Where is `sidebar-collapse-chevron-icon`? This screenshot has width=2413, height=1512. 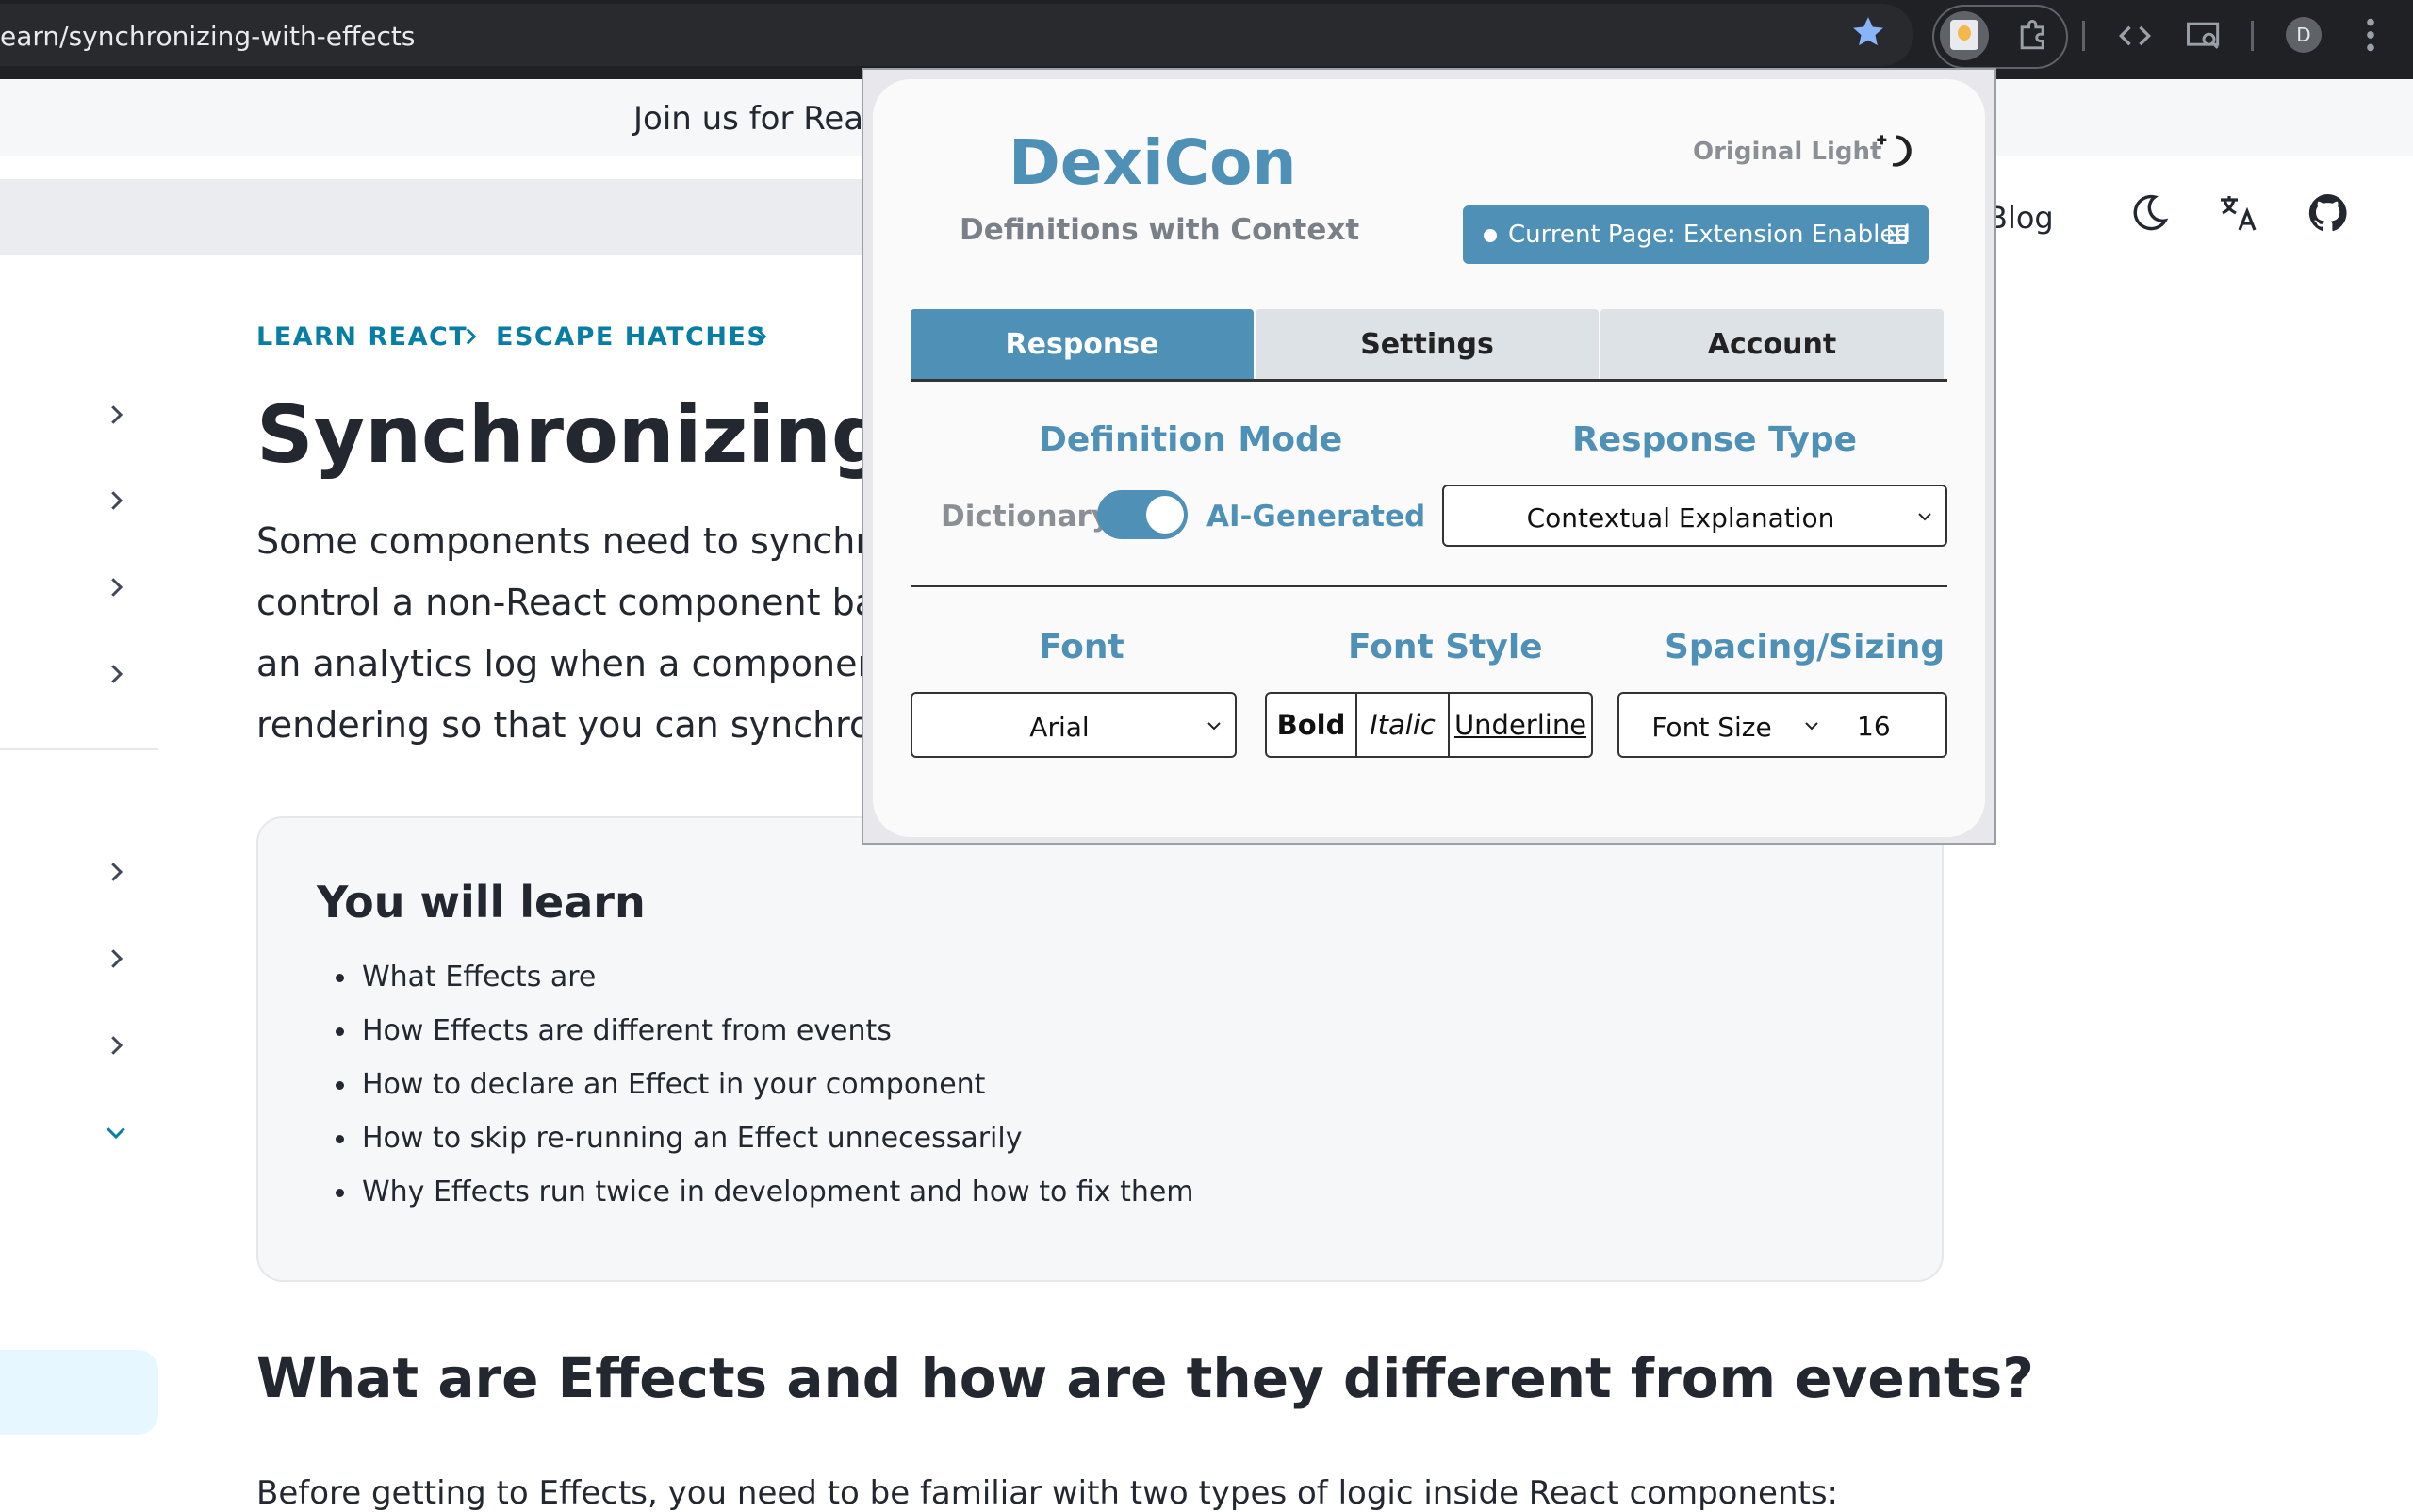
sidebar-collapse-chevron-icon is located at coordinates (116, 1132).